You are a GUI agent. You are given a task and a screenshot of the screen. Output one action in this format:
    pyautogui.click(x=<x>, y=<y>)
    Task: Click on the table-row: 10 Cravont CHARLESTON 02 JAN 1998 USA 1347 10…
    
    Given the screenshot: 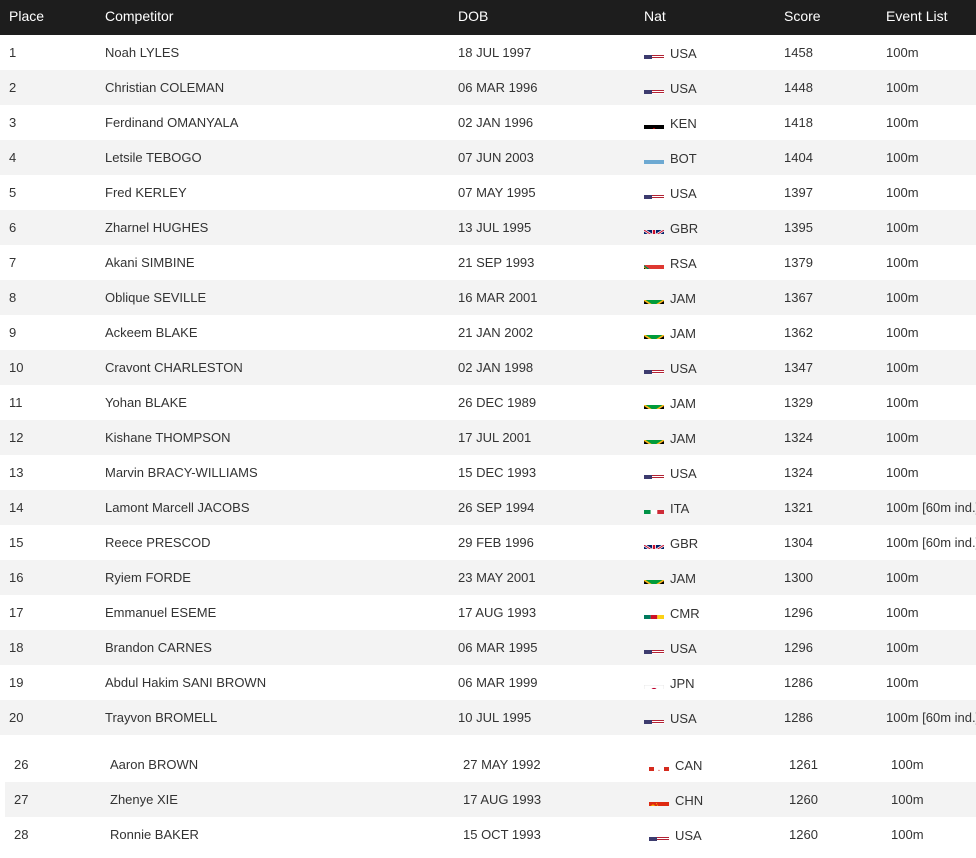 What is the action you would take?
    pyautogui.click(x=488, y=367)
    